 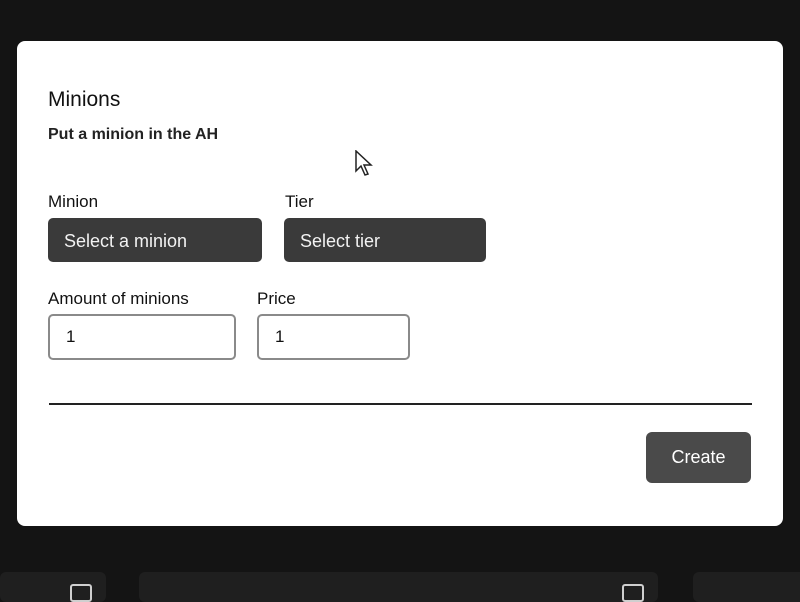 I want to click on tier-label: Tier, so click(x=299, y=201).